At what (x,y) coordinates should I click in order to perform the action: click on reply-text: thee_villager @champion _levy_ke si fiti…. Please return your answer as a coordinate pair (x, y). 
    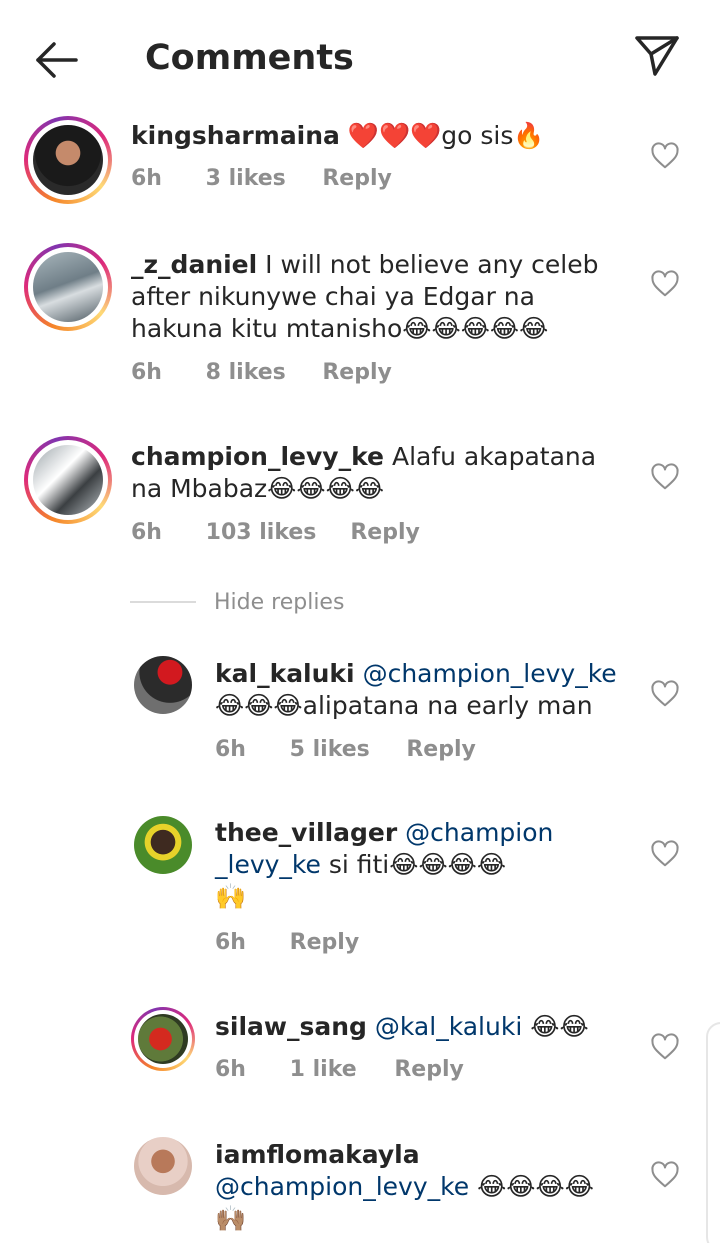
    Looking at the image, I should click on (425, 865).